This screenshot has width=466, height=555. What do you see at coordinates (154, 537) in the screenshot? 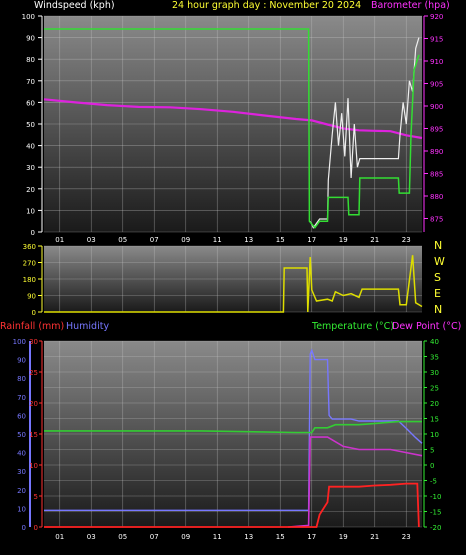
I see `x-tick-label: 07` at bounding box center [154, 537].